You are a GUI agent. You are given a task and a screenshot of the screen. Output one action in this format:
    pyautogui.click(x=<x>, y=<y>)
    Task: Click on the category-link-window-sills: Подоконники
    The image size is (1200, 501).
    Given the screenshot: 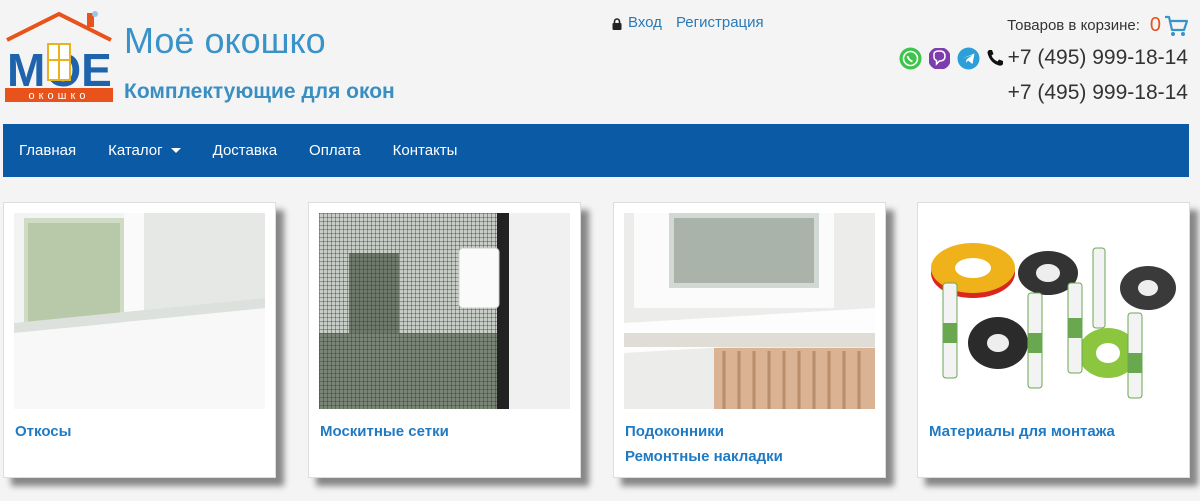 What is the action you would take?
    pyautogui.click(x=674, y=431)
    